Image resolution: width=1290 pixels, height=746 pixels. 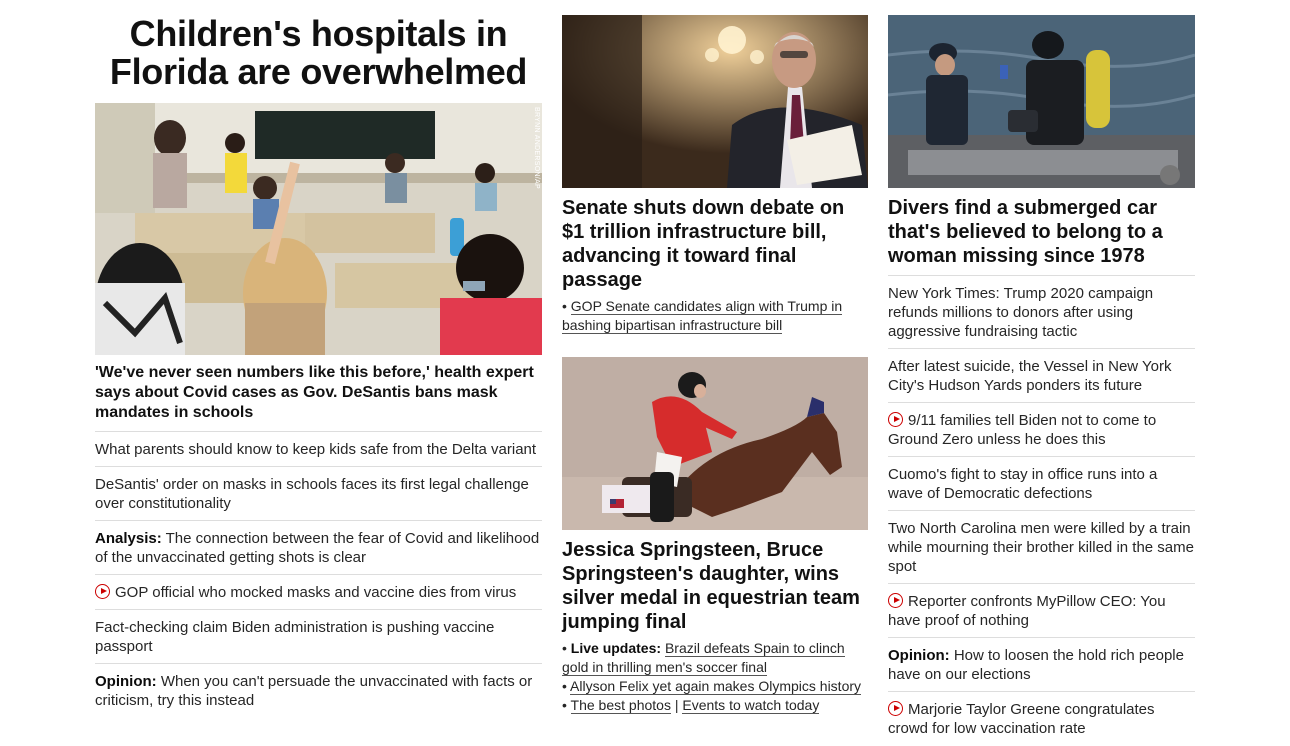 What do you see at coordinates (620, 705) in the screenshot?
I see `best-photos-link: The best photos` at bounding box center [620, 705].